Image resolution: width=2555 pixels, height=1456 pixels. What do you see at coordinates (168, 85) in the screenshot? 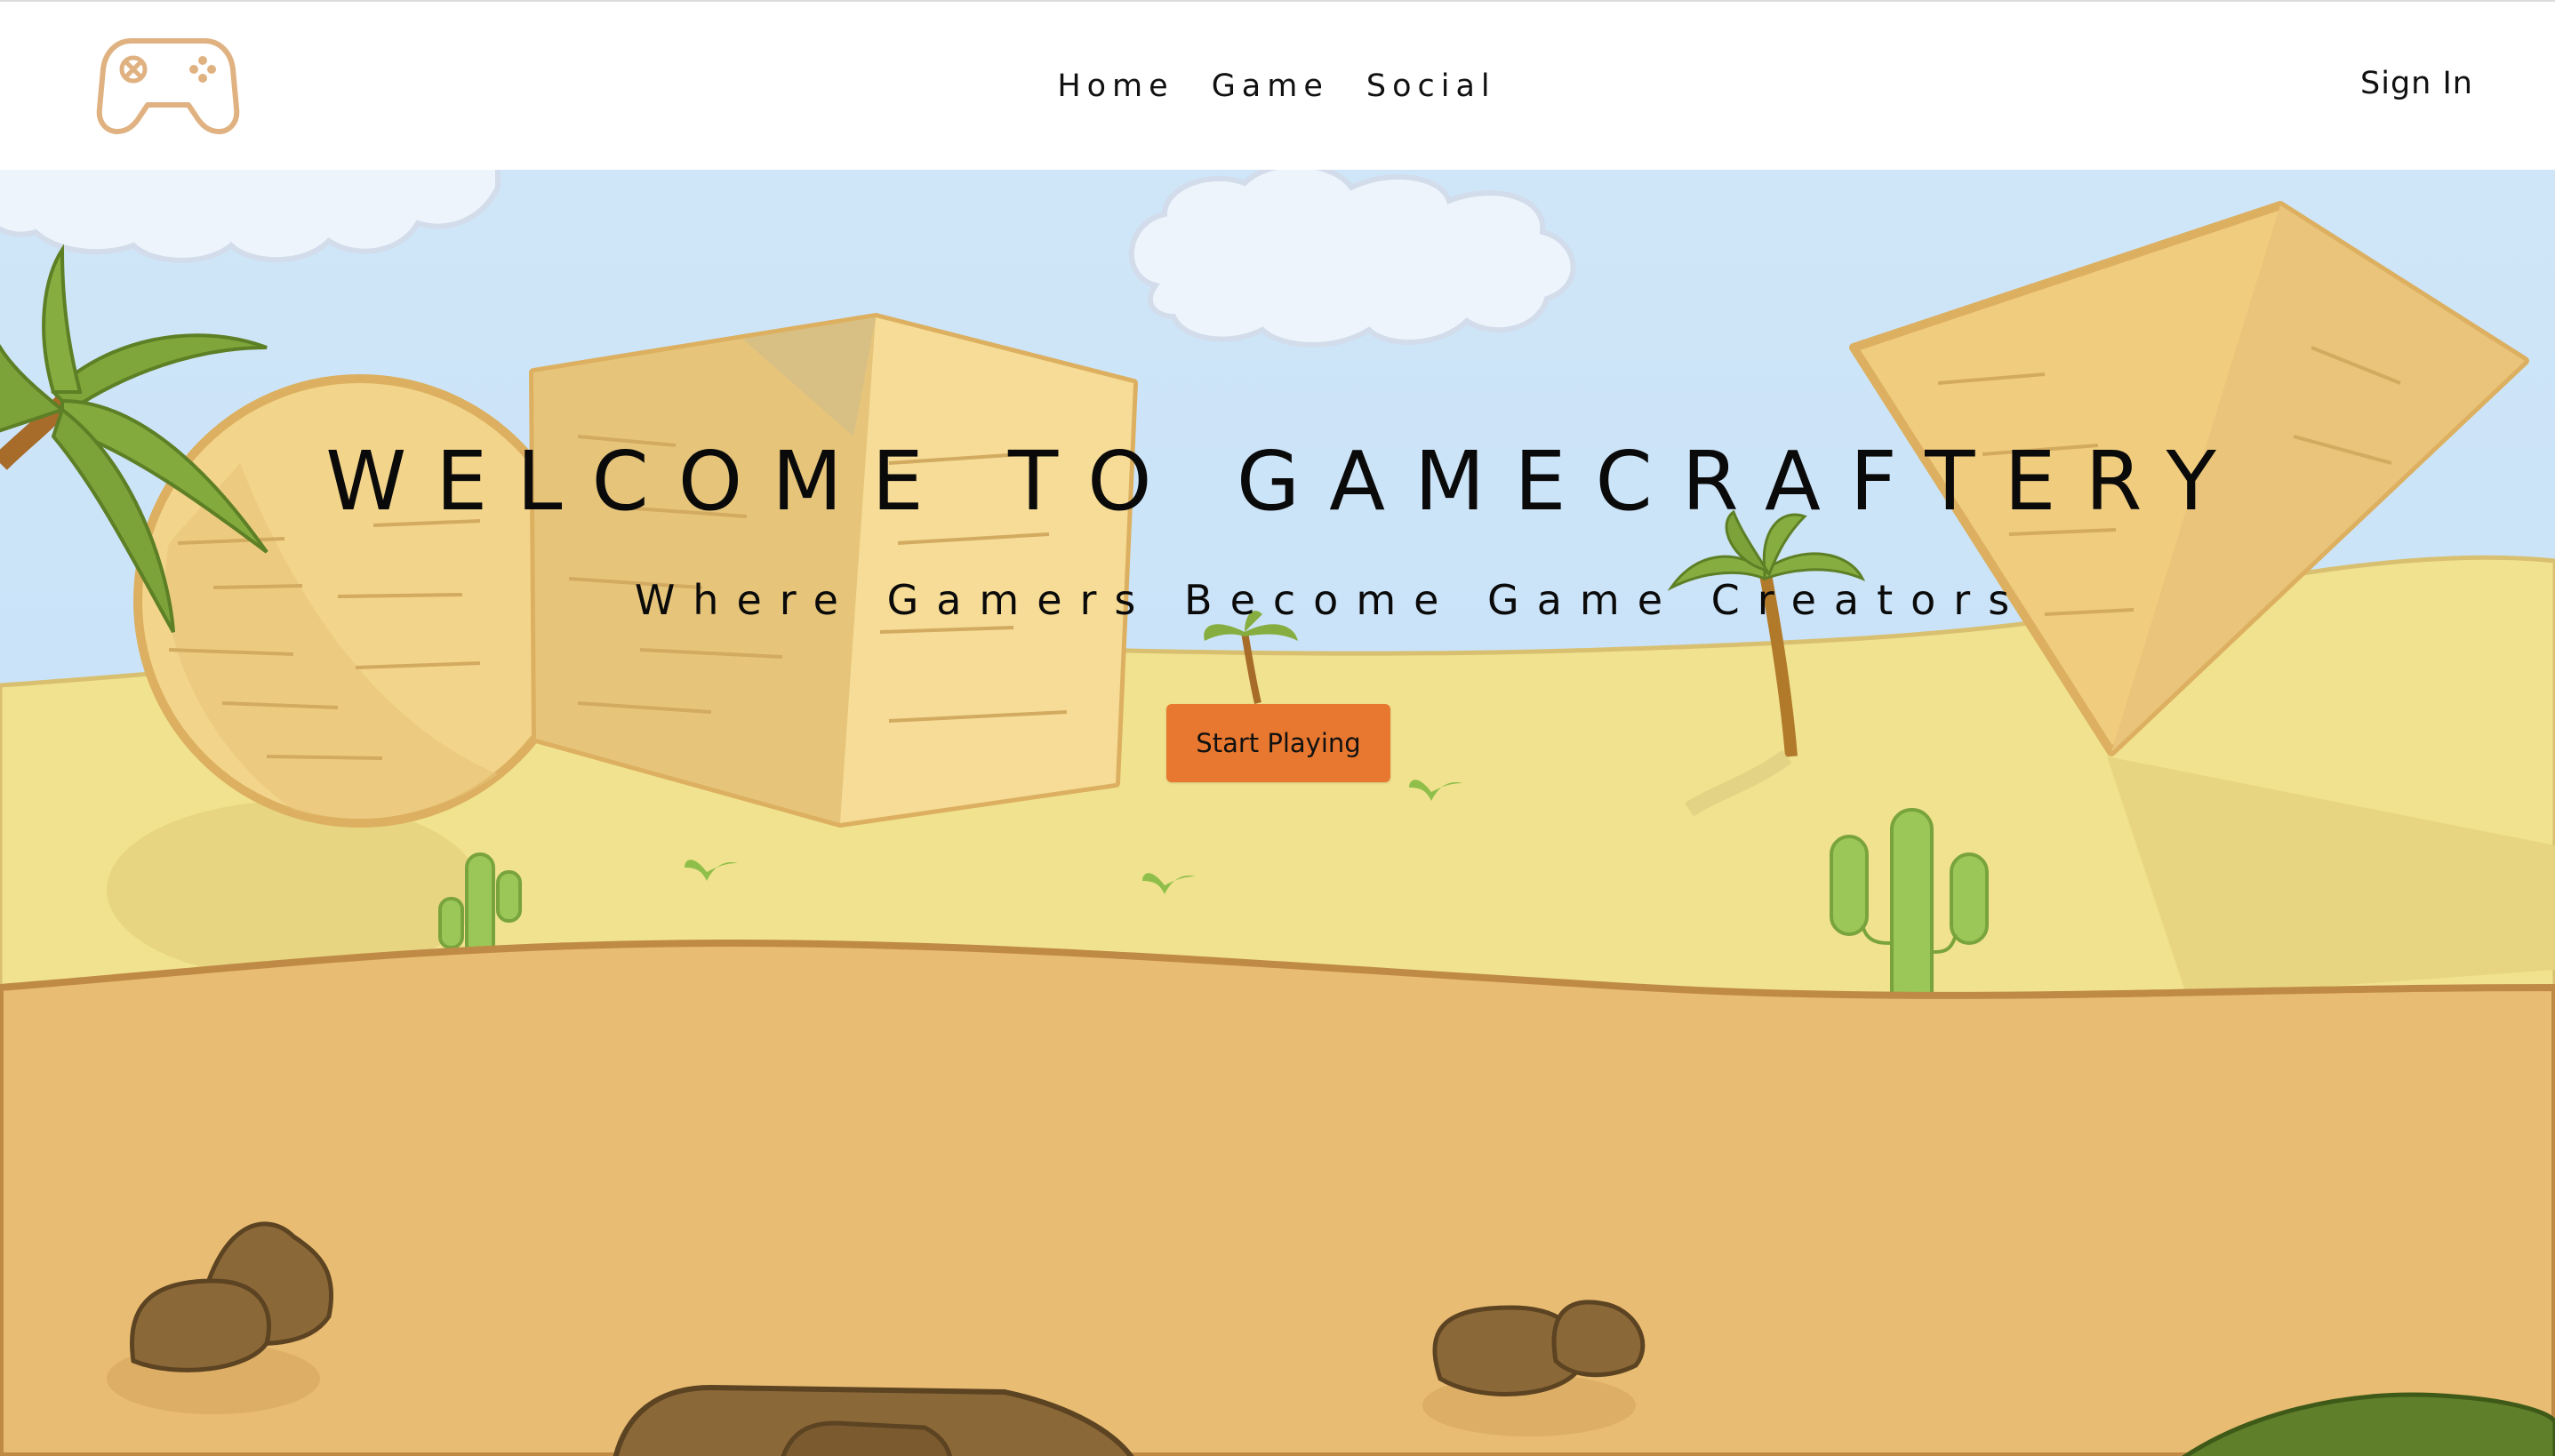
I see `gamepad-icon` at bounding box center [168, 85].